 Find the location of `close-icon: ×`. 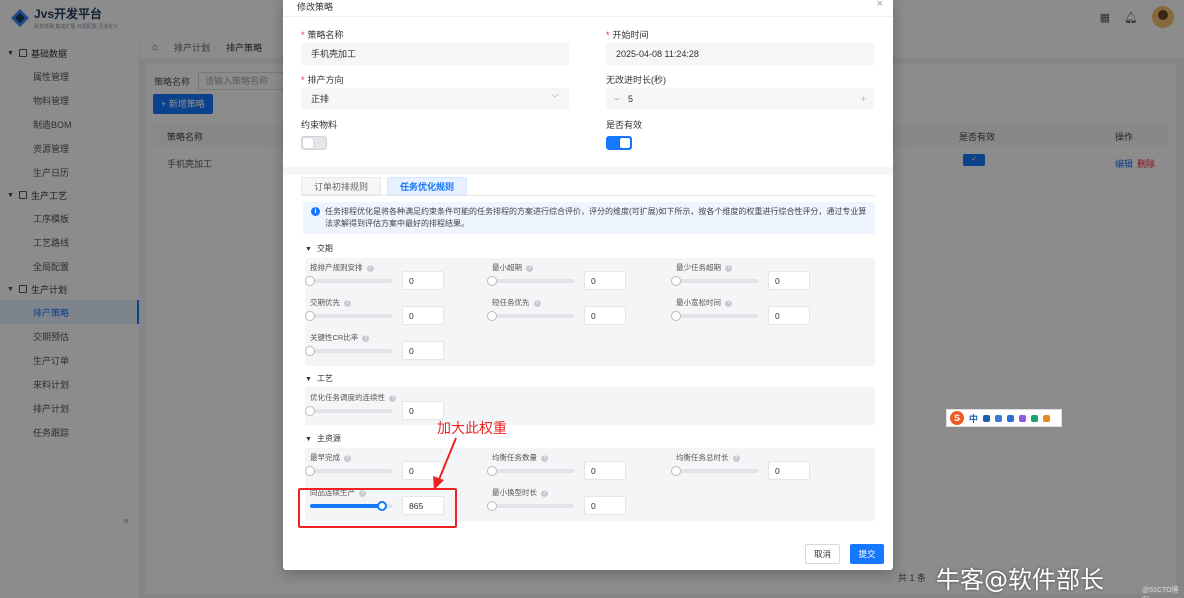

close-icon: × is located at coordinates (880, 5).